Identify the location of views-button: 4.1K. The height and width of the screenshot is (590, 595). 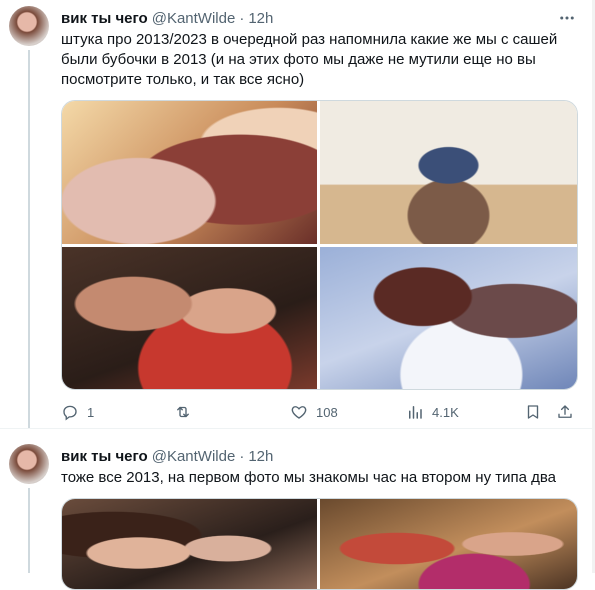
(432, 412).